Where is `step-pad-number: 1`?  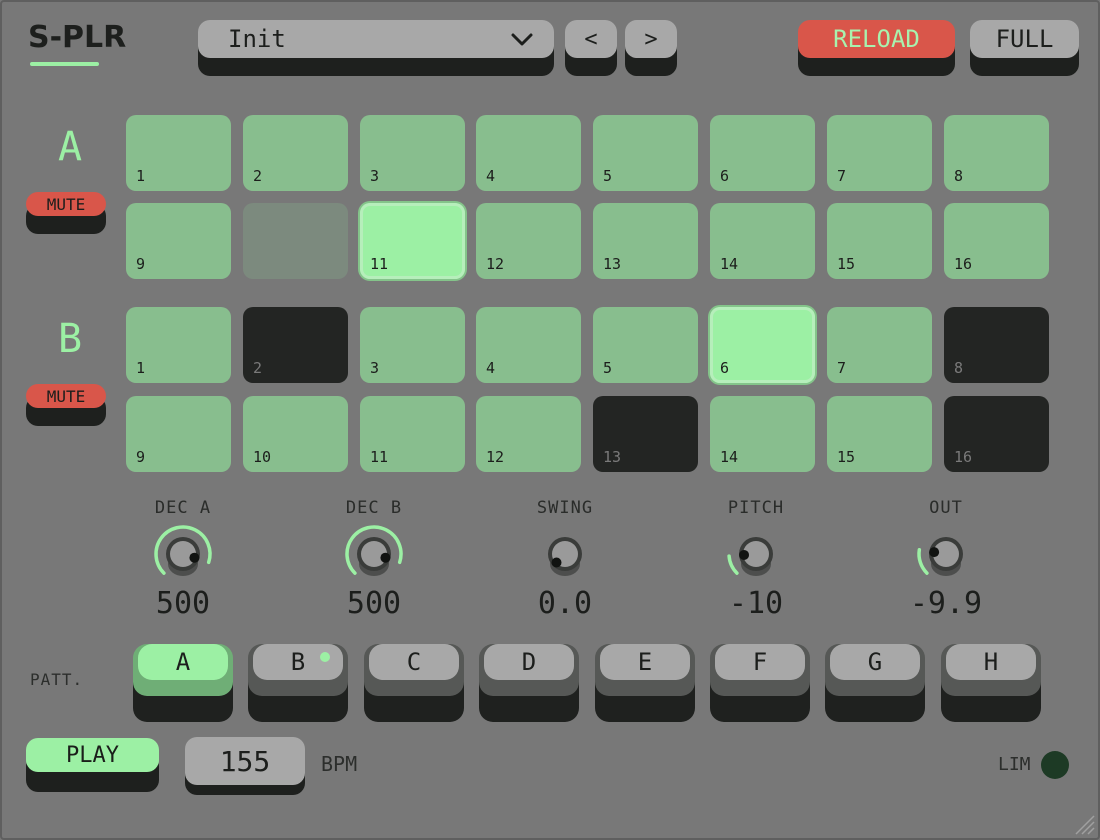 step-pad-number: 1 is located at coordinates (141, 176).